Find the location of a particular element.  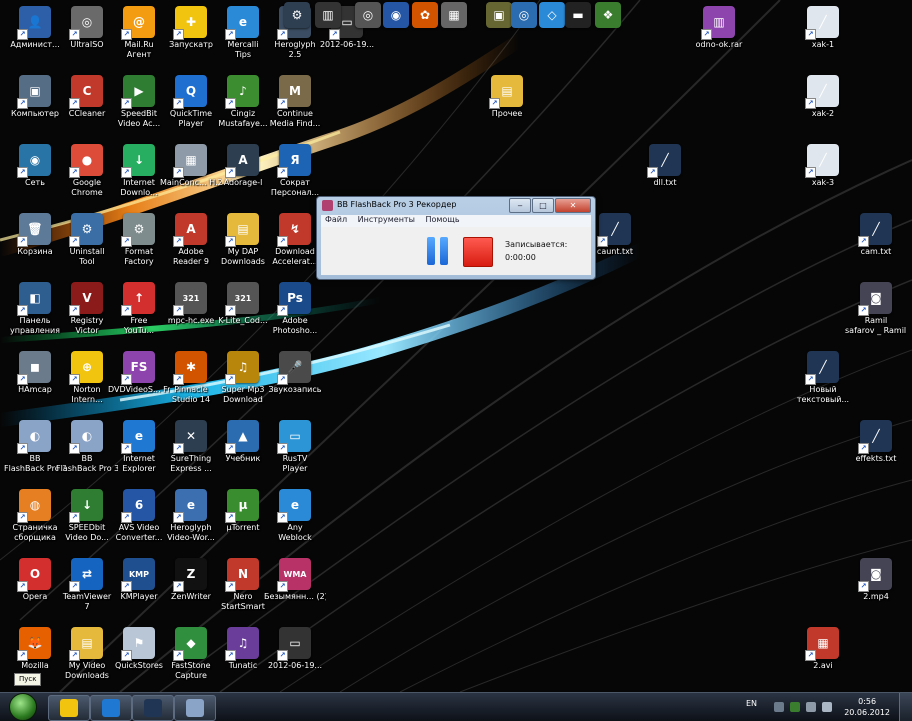

norton-icon: ⊕ ↗ is located at coordinates (86, 368).